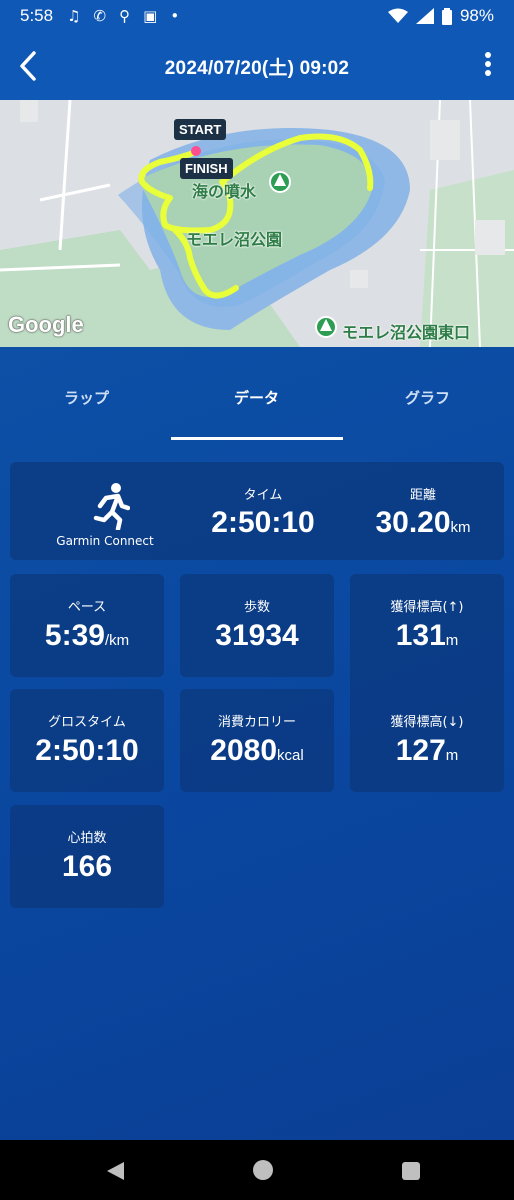 This screenshot has width=514, height=1200. What do you see at coordinates (263, 1170) in the screenshot?
I see `nav-home-icon` at bounding box center [263, 1170].